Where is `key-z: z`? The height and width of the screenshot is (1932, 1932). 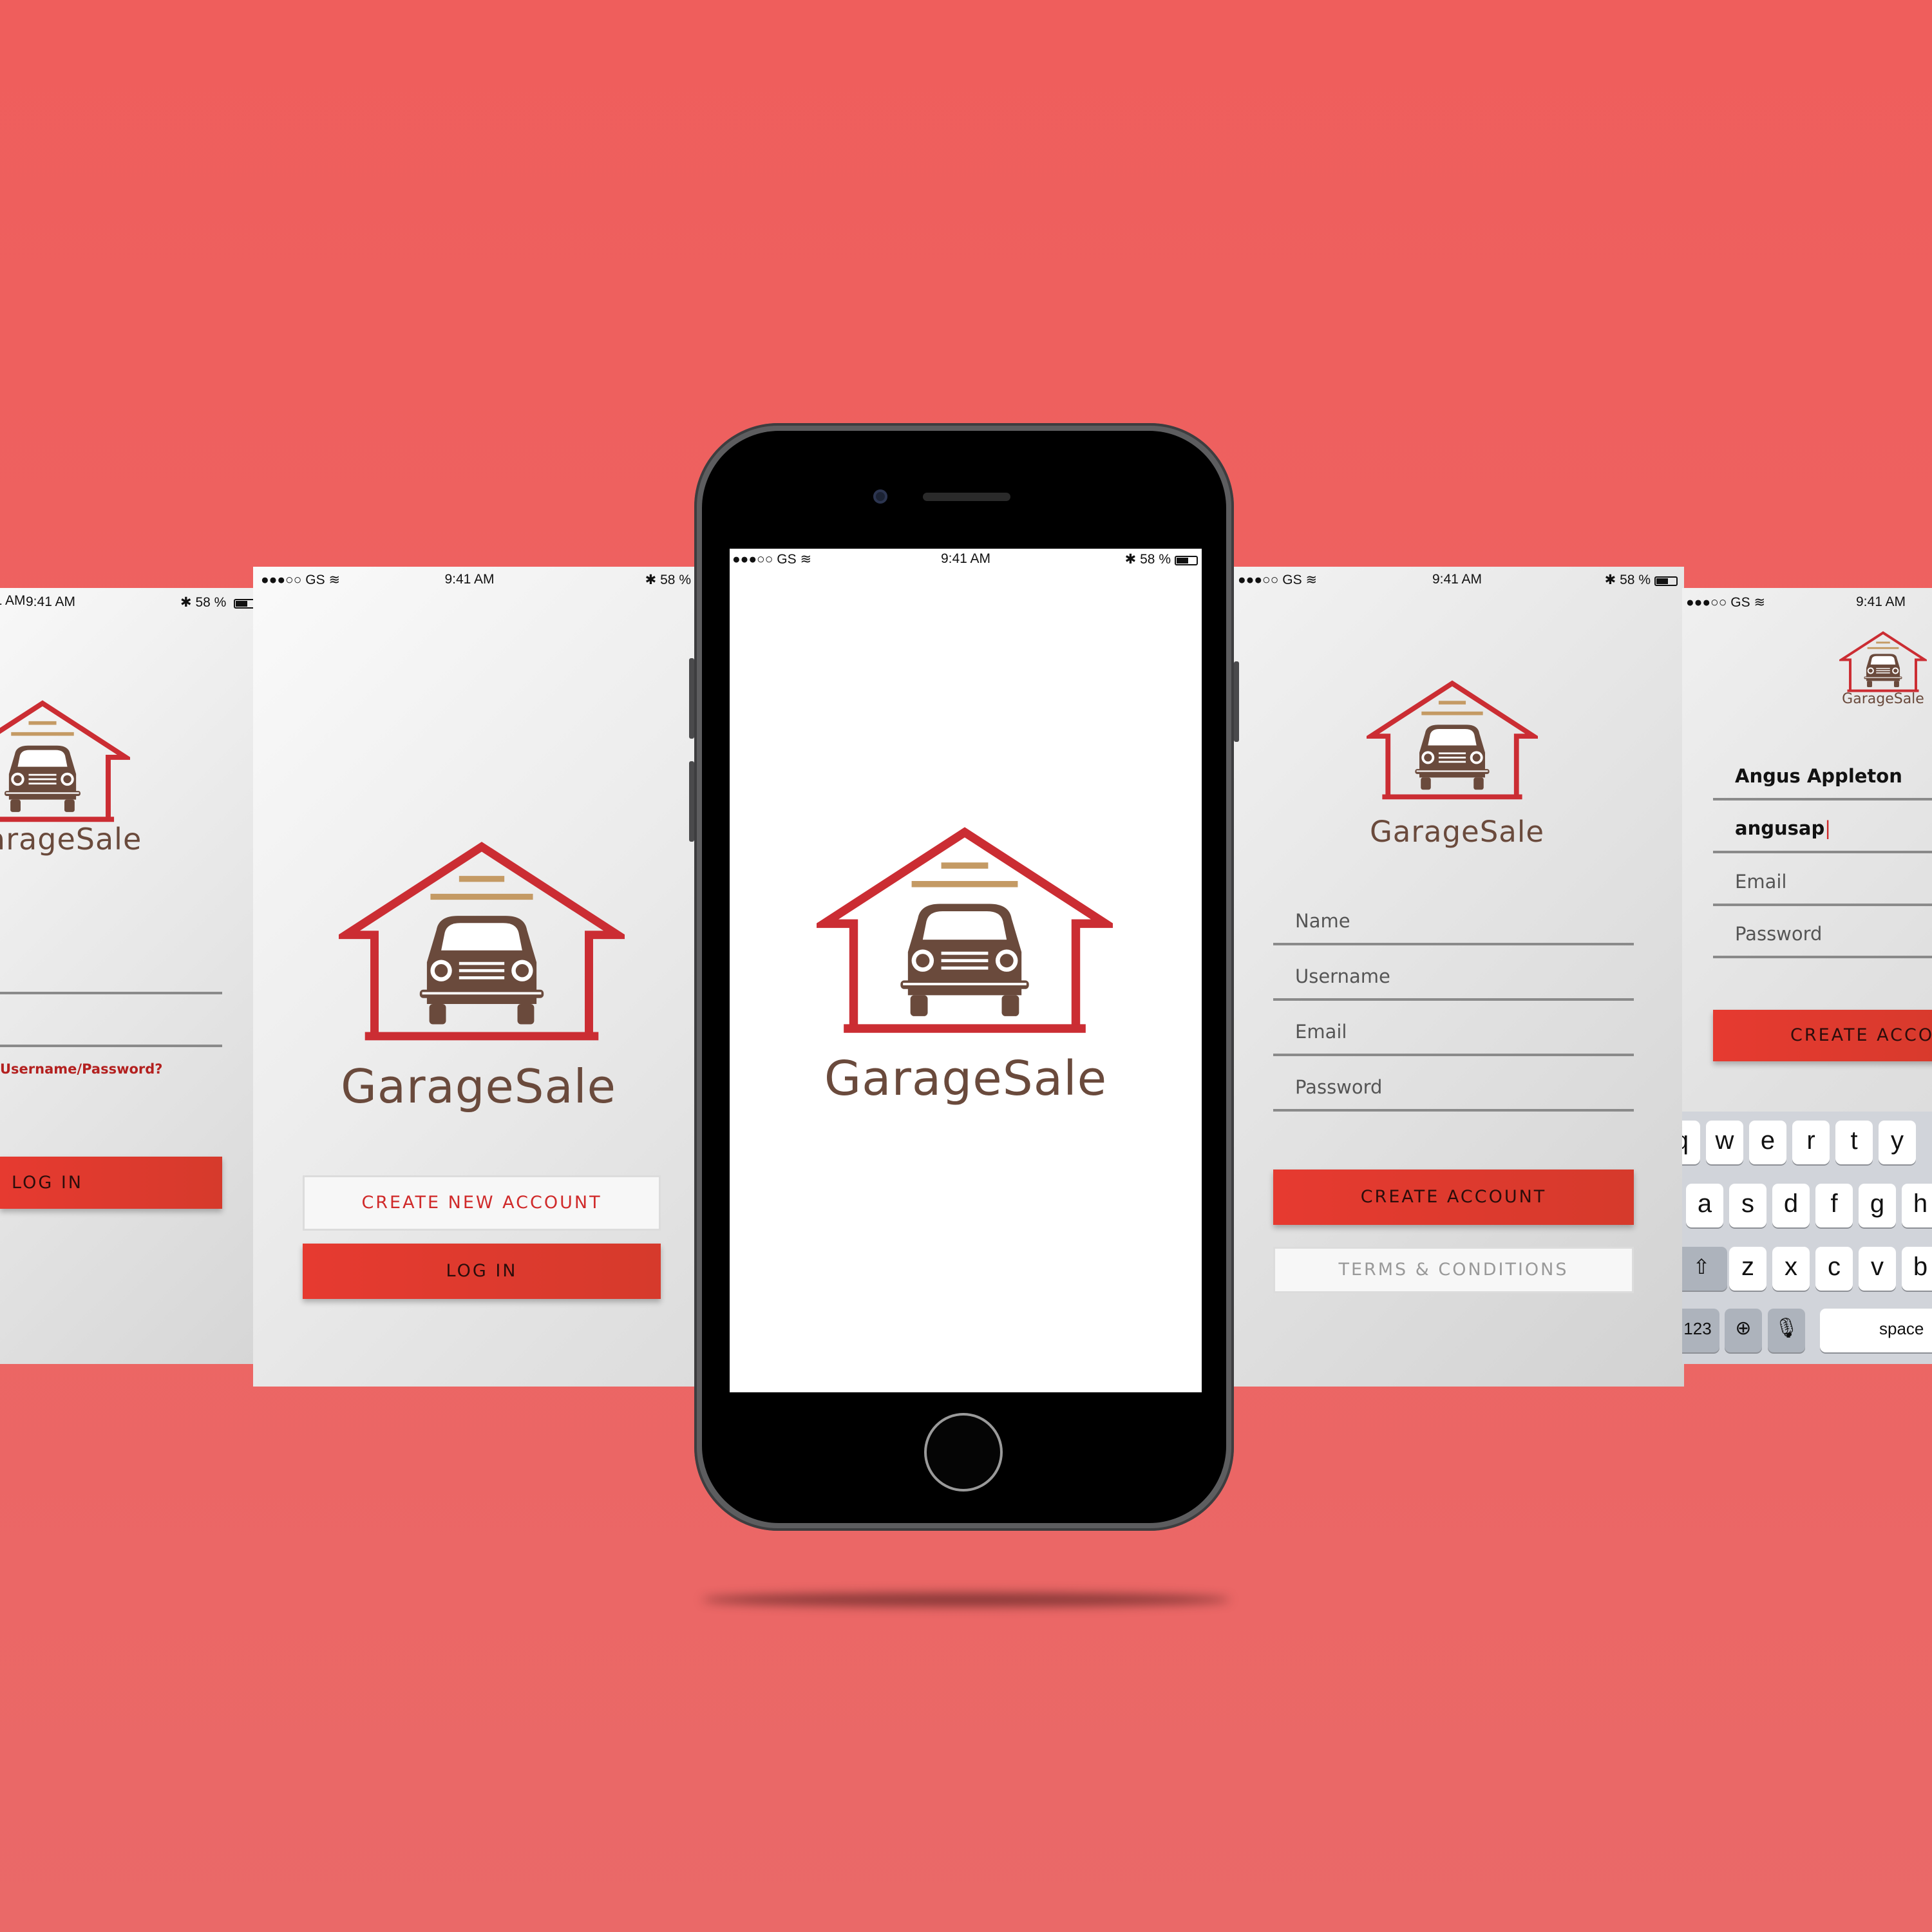
key-z: z is located at coordinates (1748, 1269).